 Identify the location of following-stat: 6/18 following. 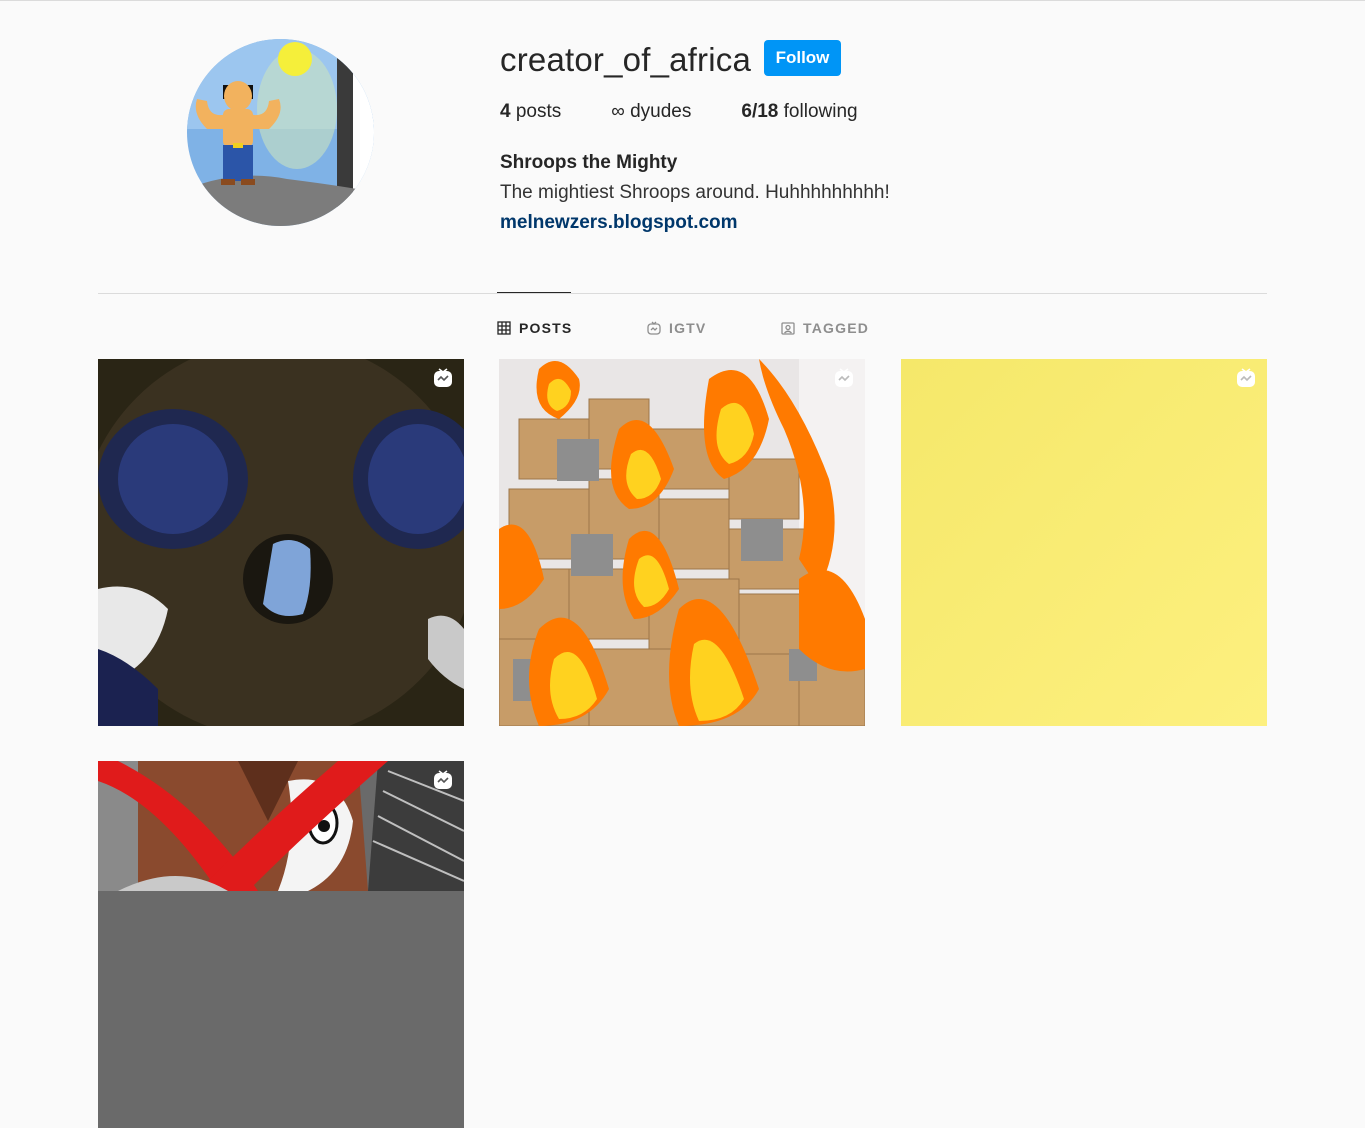
(799, 114).